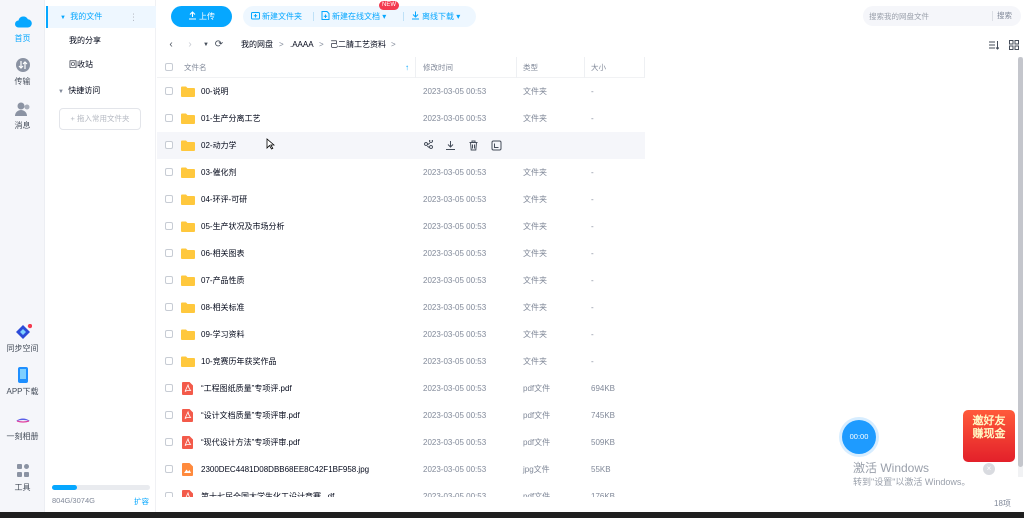 The image size is (1024, 518). What do you see at coordinates (22, 339) in the screenshot?
I see `rail-sync-space: 同步空间` at bounding box center [22, 339].